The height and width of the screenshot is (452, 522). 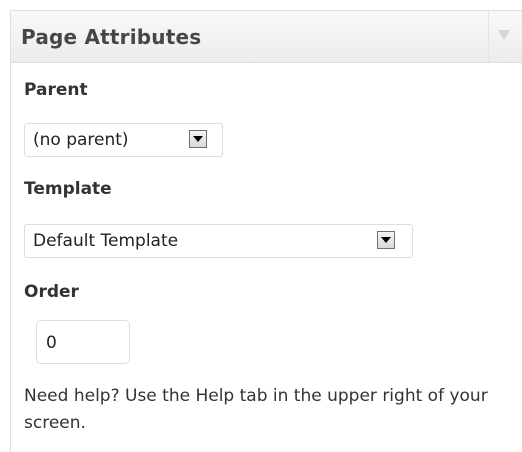 I want to click on panel-title: Page Attributes, so click(x=111, y=37).